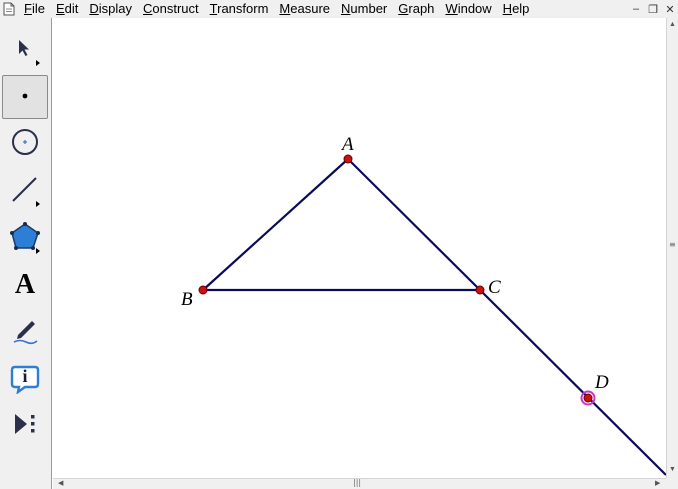 The height and width of the screenshot is (489, 678). What do you see at coordinates (636, 9) in the screenshot?
I see `minimize-button: –` at bounding box center [636, 9].